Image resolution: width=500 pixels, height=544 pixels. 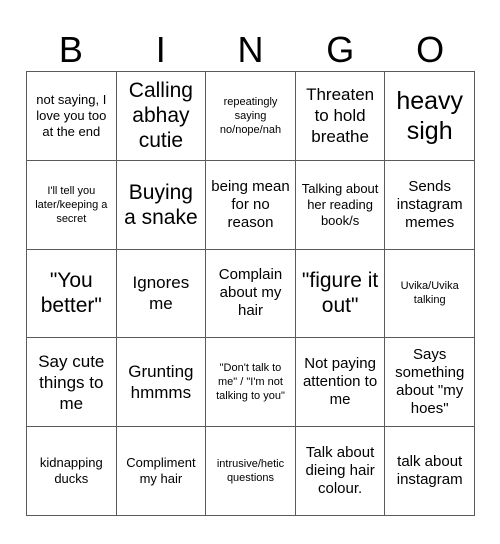 I want to click on bingo-cell-text: Sends instagram memes, so click(x=429, y=204).